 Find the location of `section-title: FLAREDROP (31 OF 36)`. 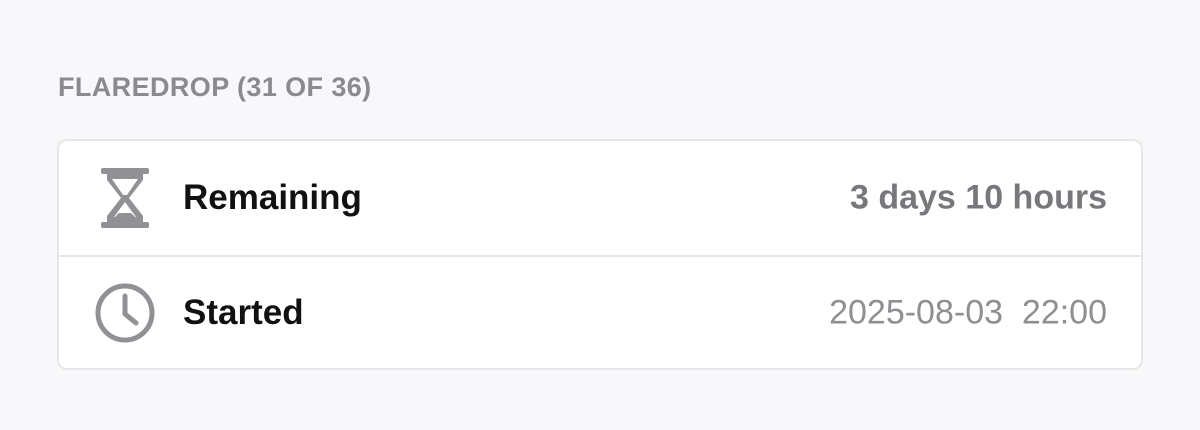

section-title: FLAREDROP (31 OF 36) is located at coordinates (215, 87).